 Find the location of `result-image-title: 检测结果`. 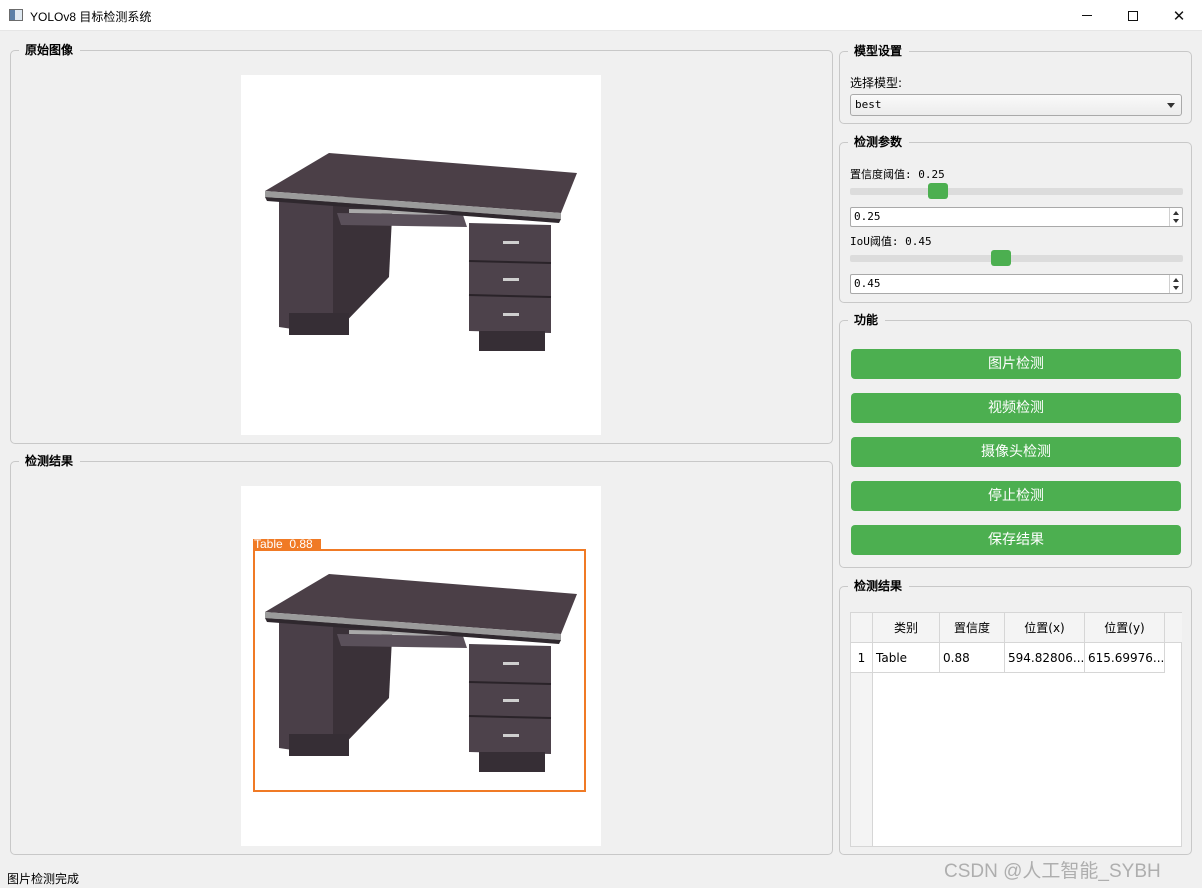

result-image-title: 检测结果 is located at coordinates (50, 461).